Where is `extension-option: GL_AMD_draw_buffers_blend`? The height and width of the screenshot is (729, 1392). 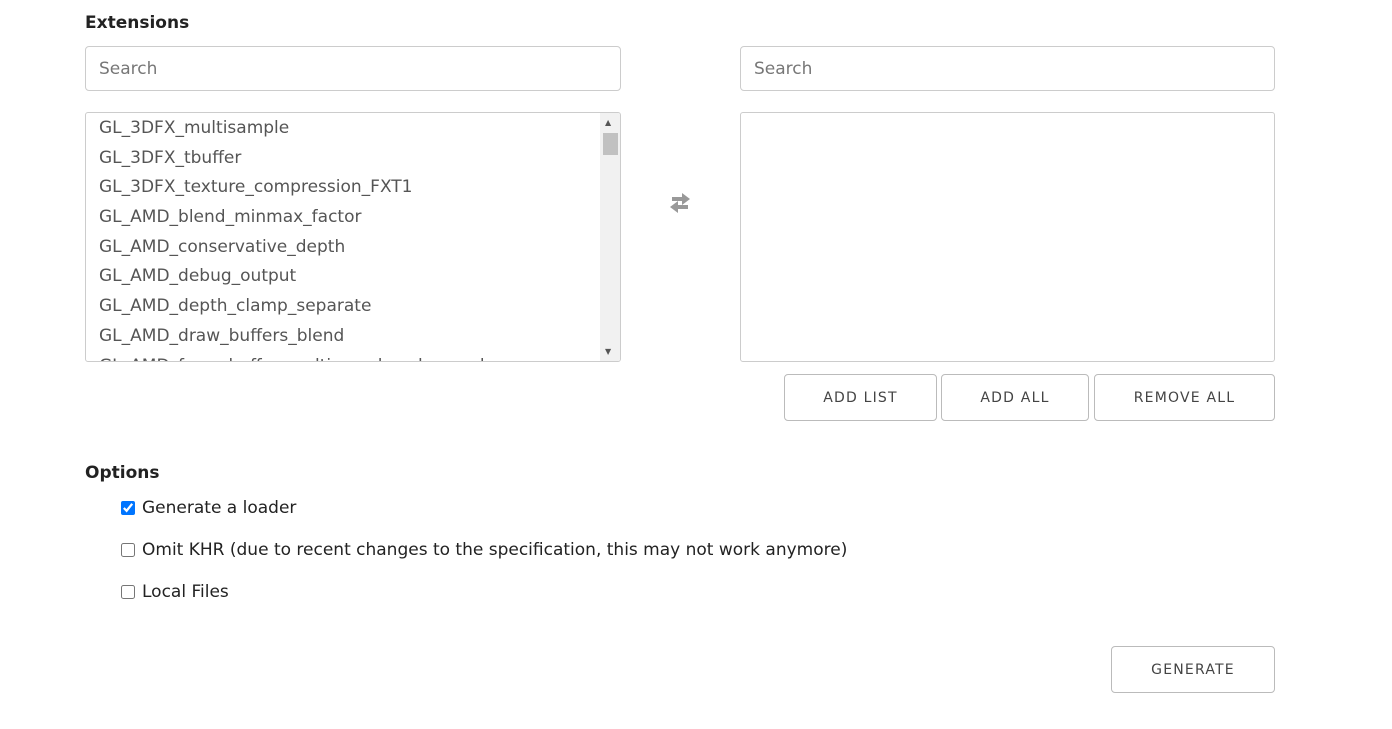
extension-option: GL_AMD_draw_buffers_blend is located at coordinates (353, 337).